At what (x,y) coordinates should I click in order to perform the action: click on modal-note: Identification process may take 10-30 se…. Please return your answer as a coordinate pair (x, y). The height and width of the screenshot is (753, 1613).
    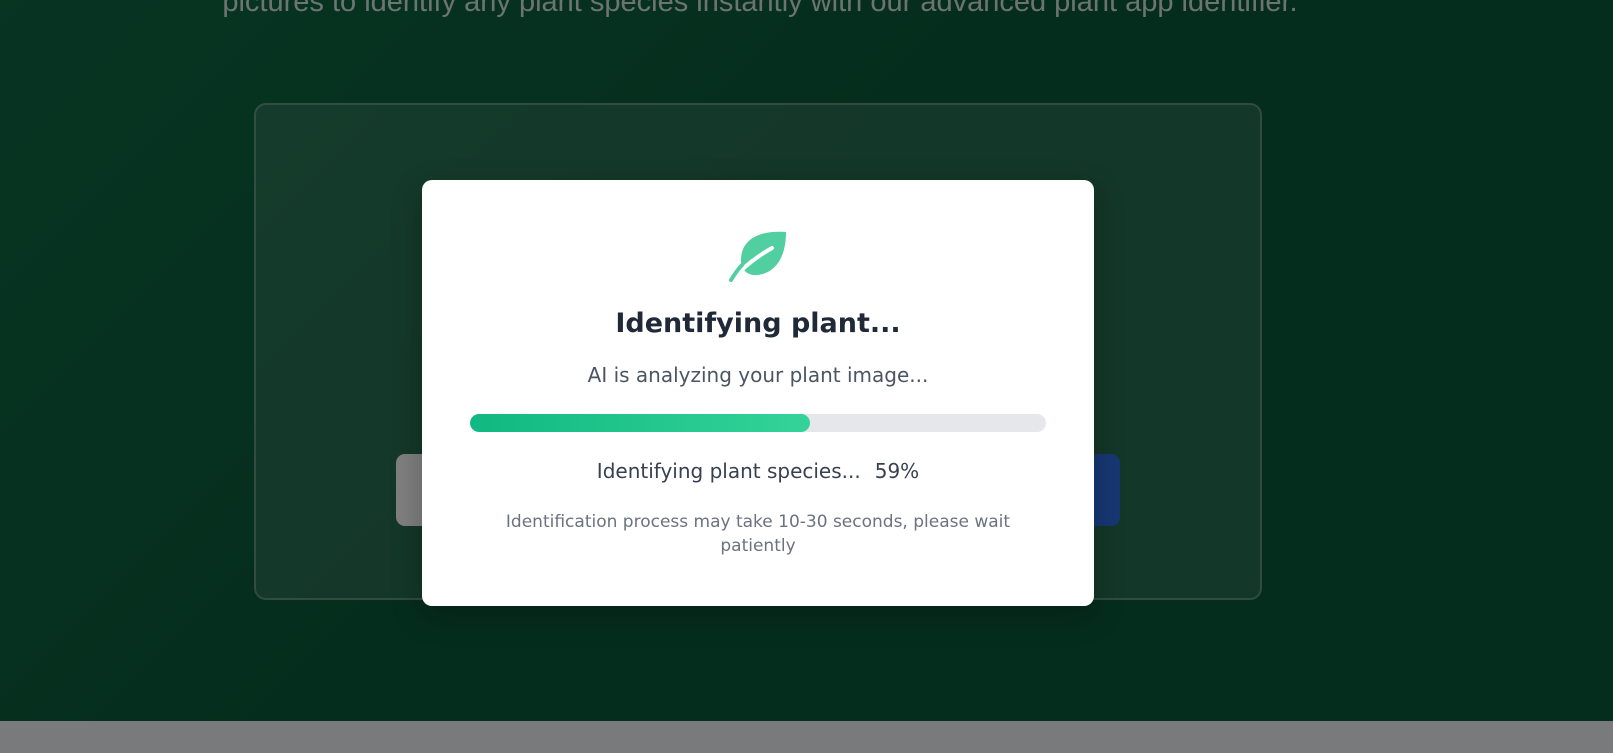
    Looking at the image, I should click on (758, 534).